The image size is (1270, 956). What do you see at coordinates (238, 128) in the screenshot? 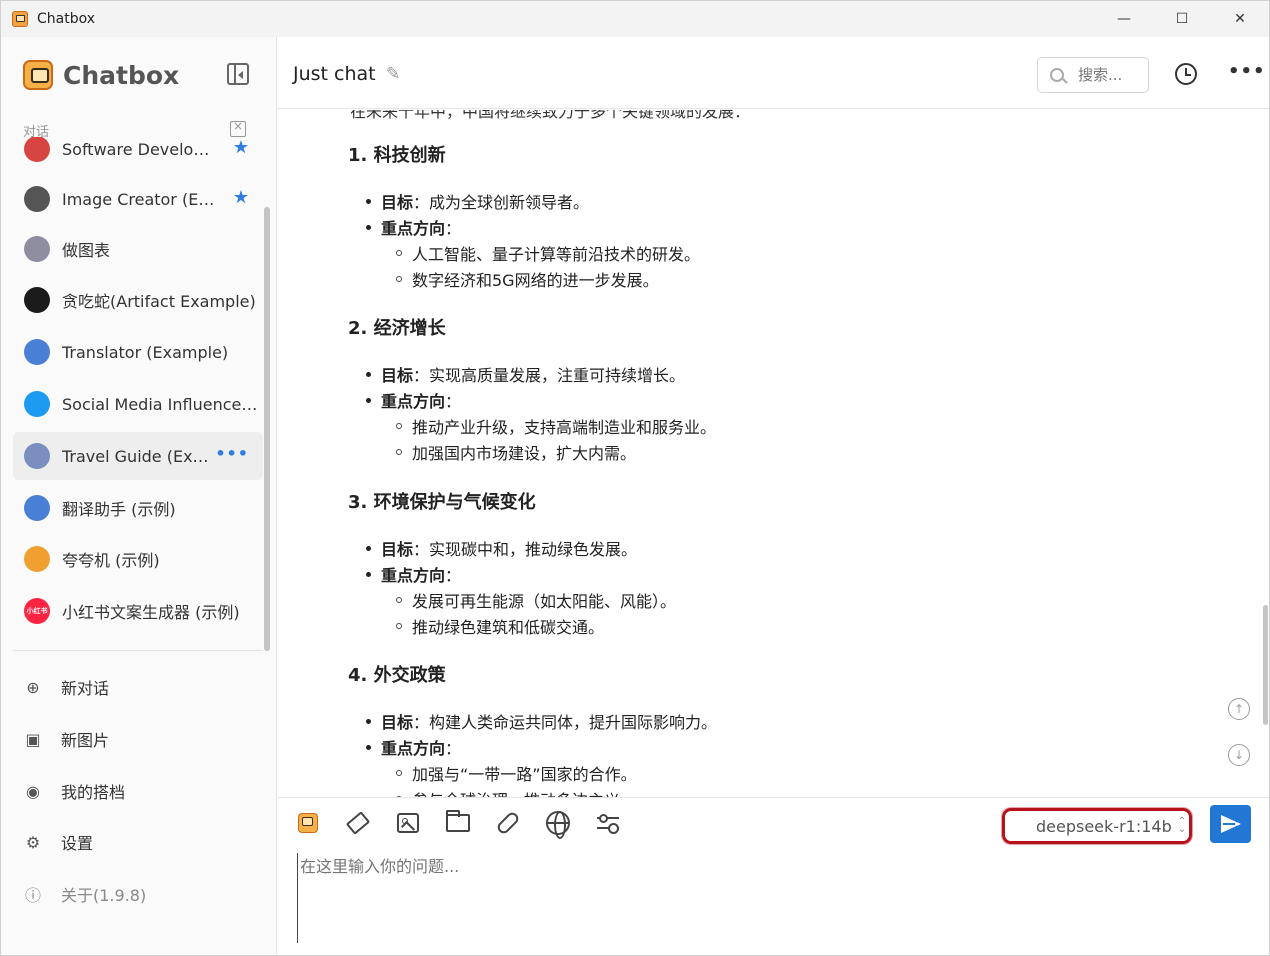
I see `clear-conversations-icon` at bounding box center [238, 128].